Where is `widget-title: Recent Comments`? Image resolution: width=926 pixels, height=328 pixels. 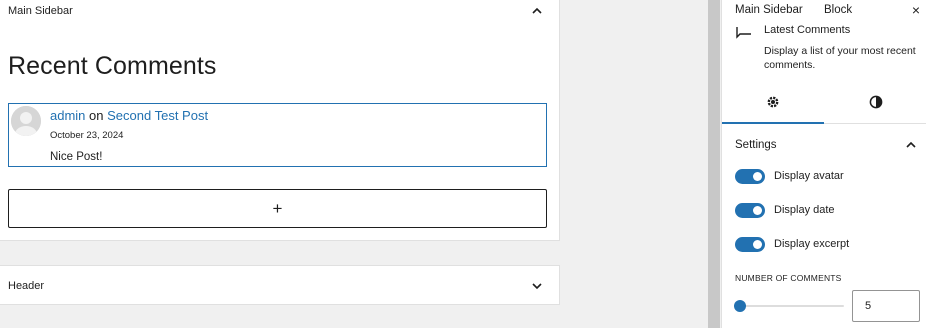
widget-title: Recent Comments is located at coordinates (112, 66).